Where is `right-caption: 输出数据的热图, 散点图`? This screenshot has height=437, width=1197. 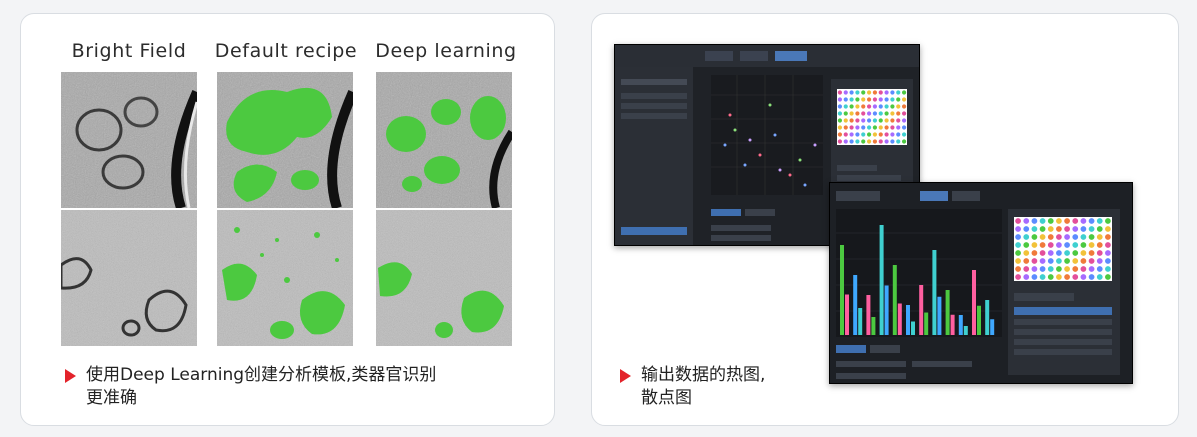
right-caption: 输出数据的热图, 散点图 is located at coordinates (692, 387).